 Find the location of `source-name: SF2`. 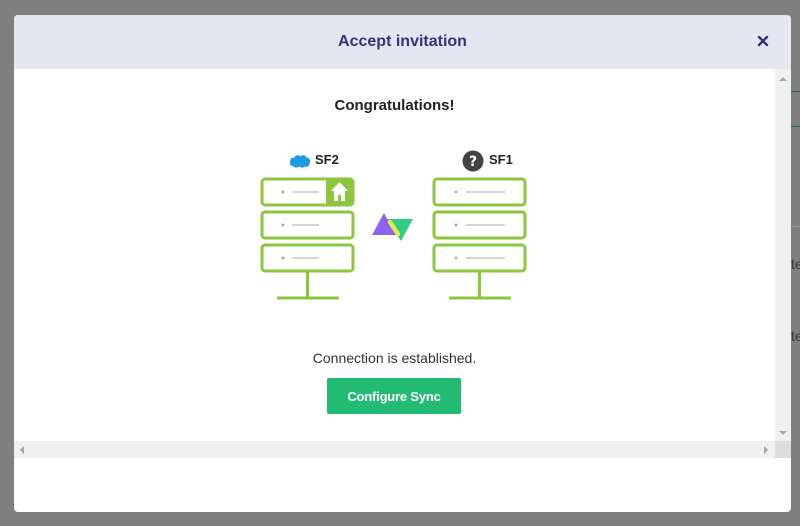

source-name: SF2 is located at coordinates (327, 159).